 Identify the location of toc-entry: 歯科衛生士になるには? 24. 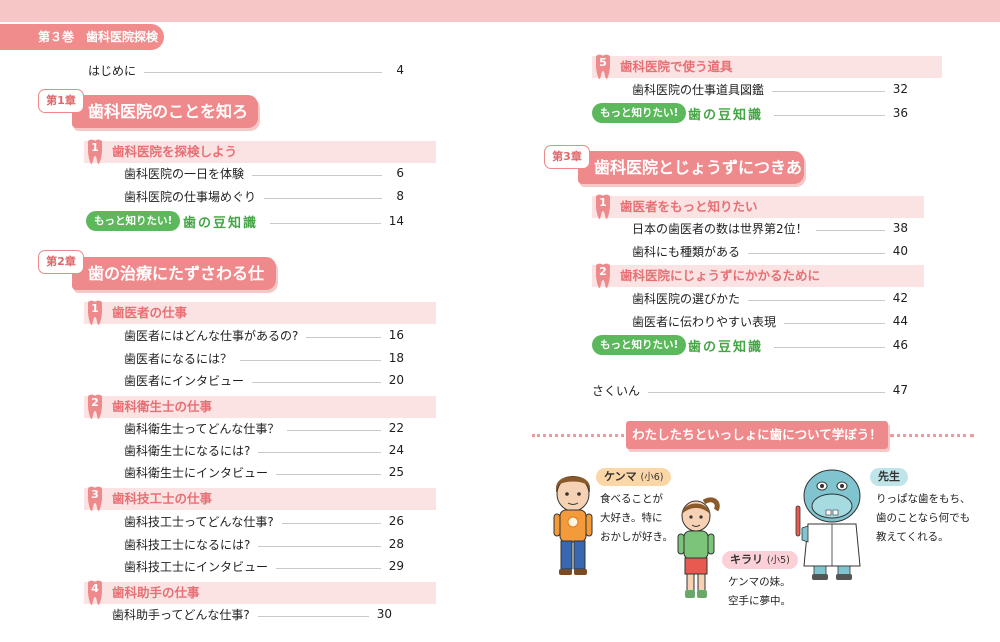
(264, 450).